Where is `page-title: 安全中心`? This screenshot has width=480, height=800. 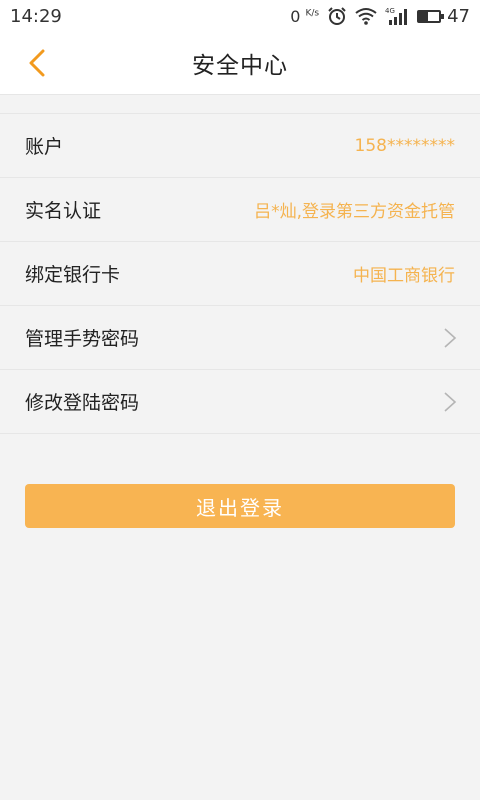 page-title: 安全中心 is located at coordinates (240, 66).